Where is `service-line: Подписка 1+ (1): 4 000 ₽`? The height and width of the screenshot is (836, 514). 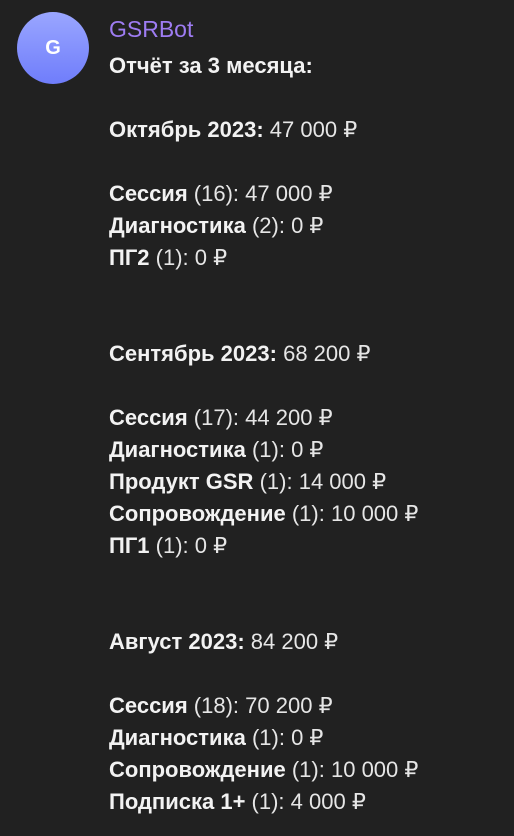 service-line: Подписка 1+ (1): 4 000 ₽ is located at coordinates (309, 802).